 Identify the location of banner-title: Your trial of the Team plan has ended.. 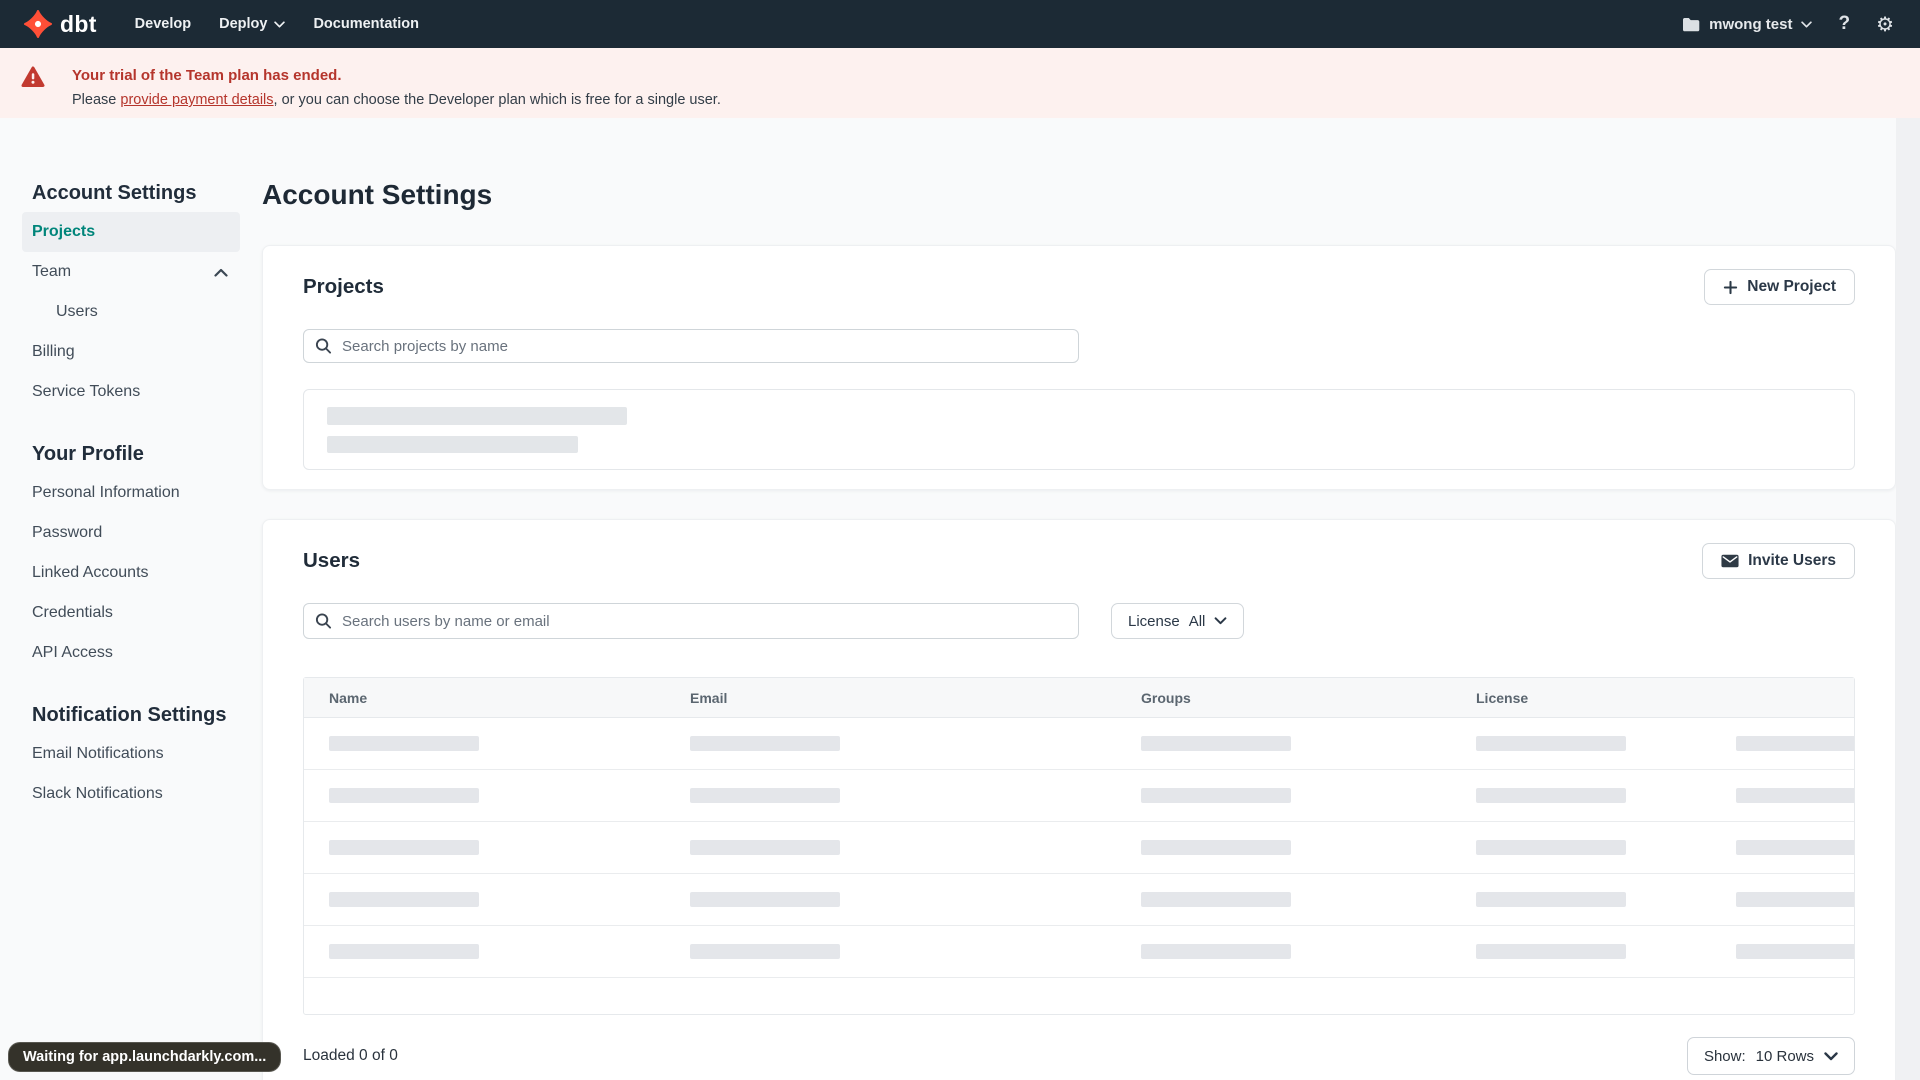
(207, 75).